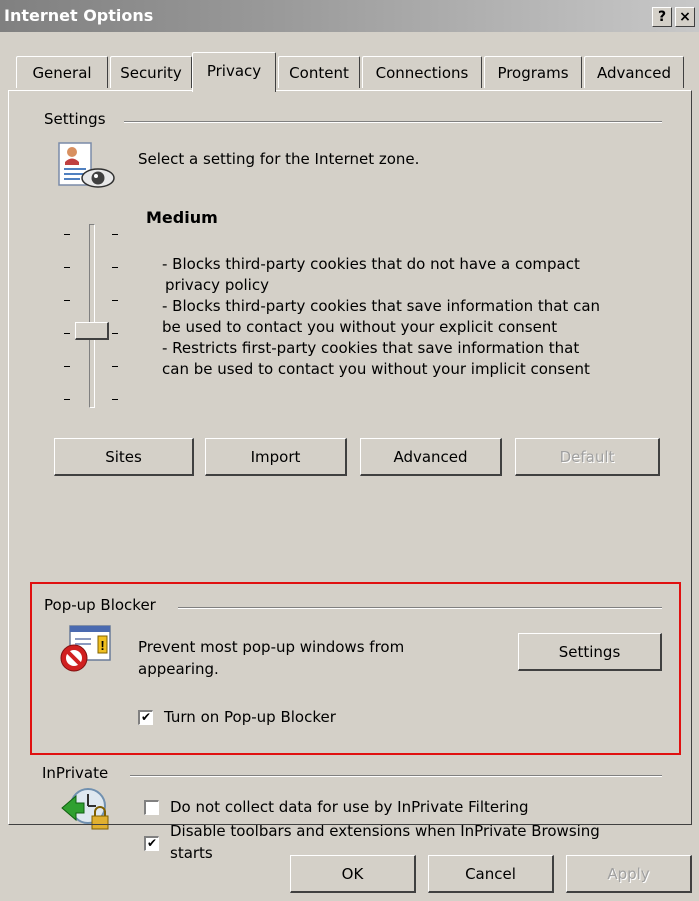 This screenshot has width=699, height=901. Describe the element at coordinates (151, 843) in the screenshot. I see `disable-toolbars-checkbox: ✔` at that location.